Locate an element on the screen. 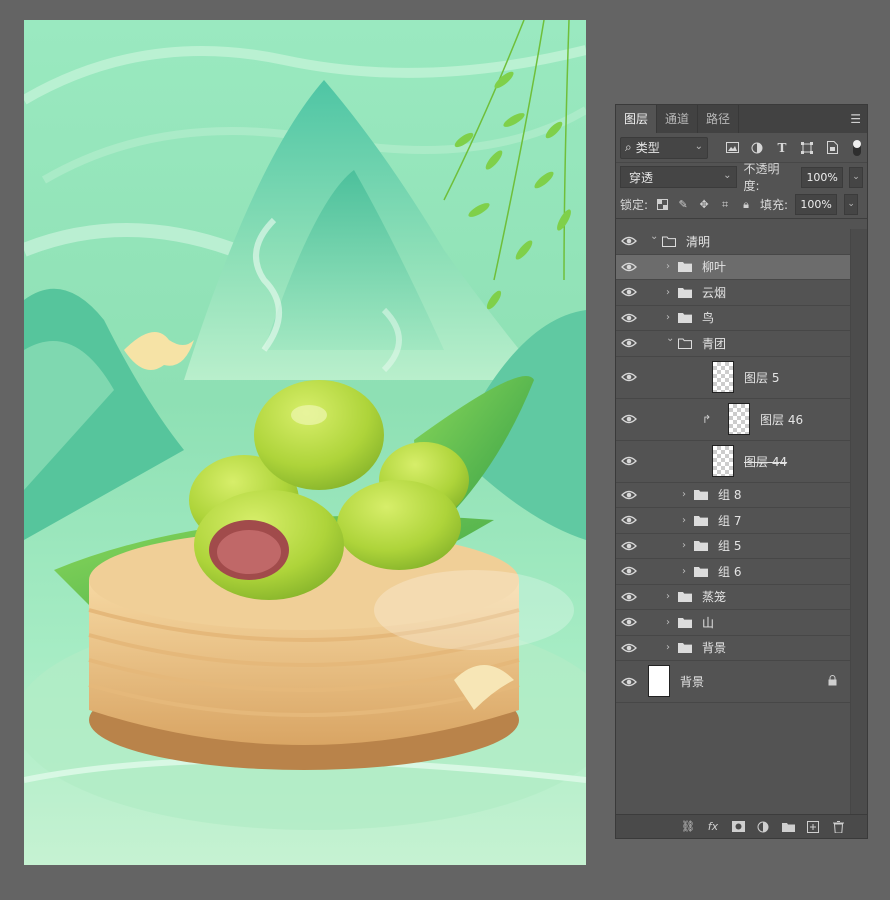 Image resolution: width=890 pixels, height=900 pixels. fill-input: 100% is located at coordinates (816, 204).